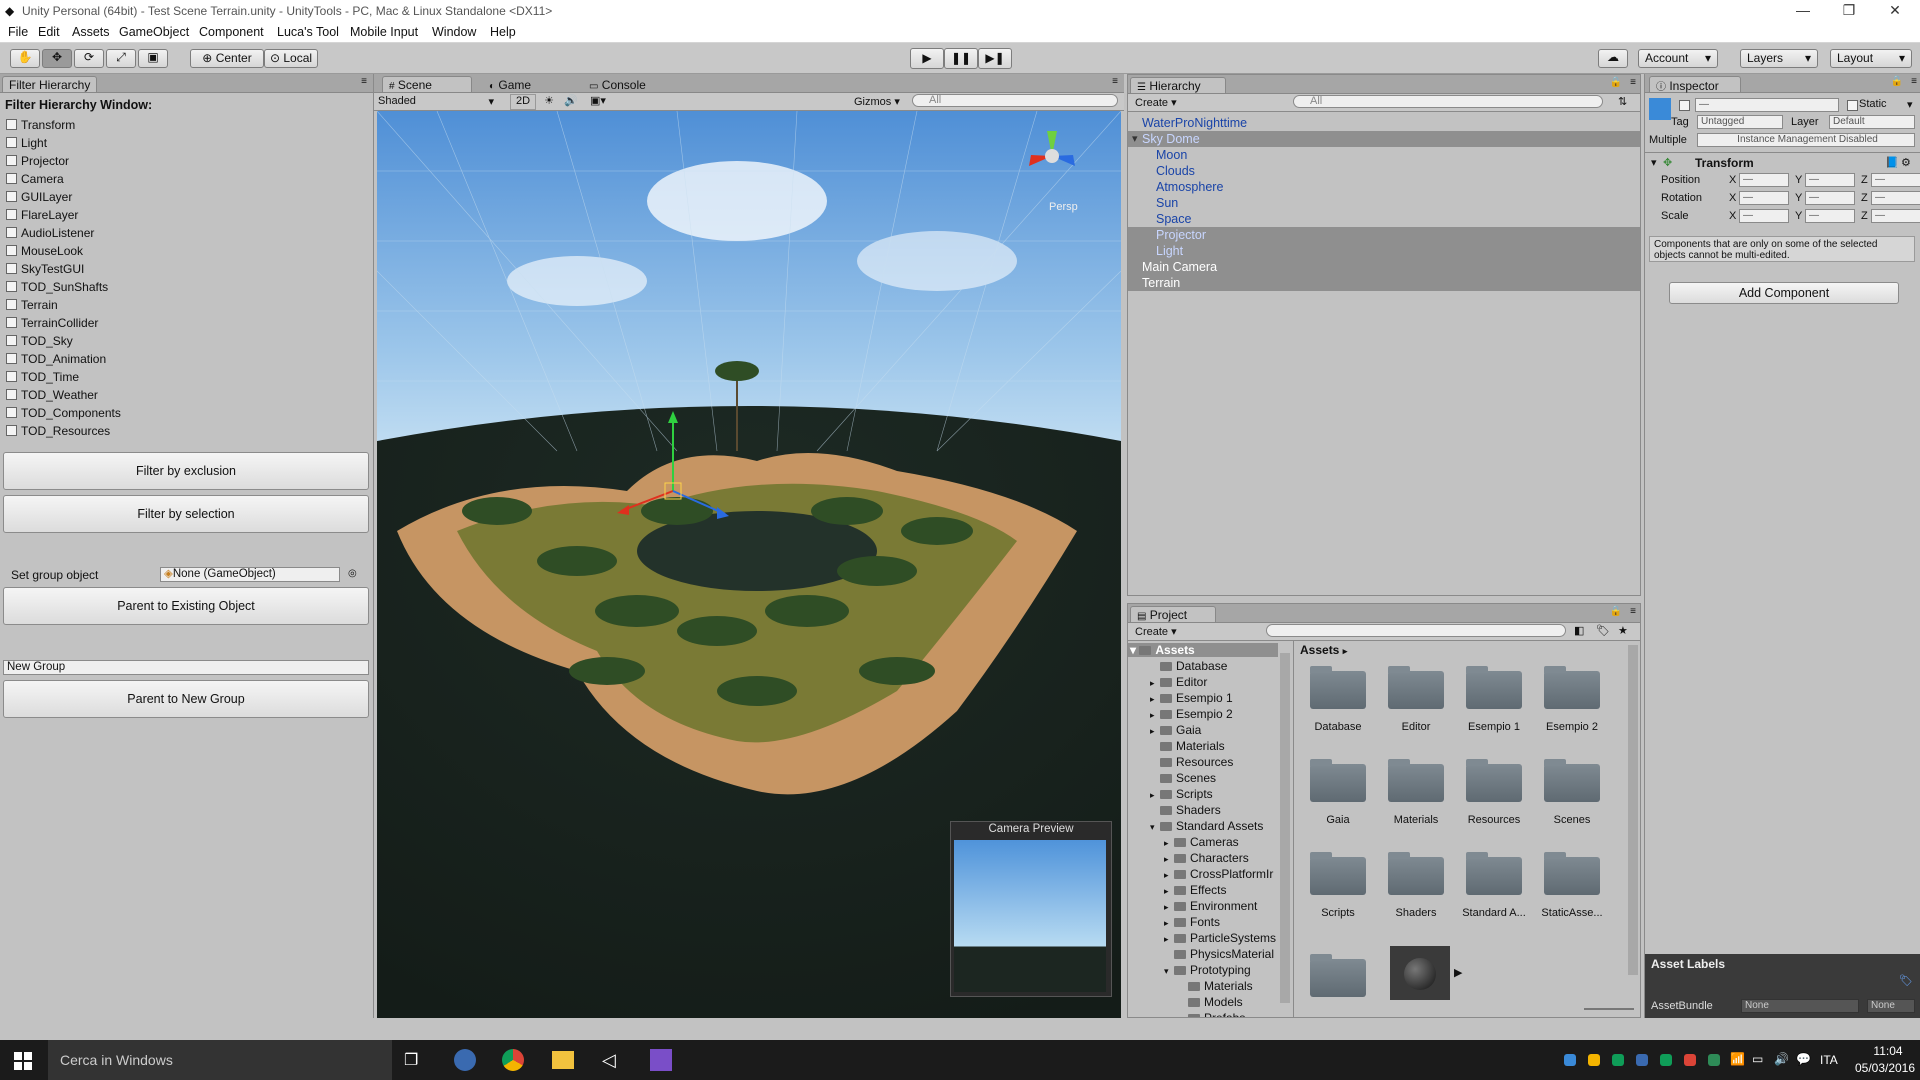  What do you see at coordinates (1609, 1009) in the screenshot?
I see `zoom-slider` at bounding box center [1609, 1009].